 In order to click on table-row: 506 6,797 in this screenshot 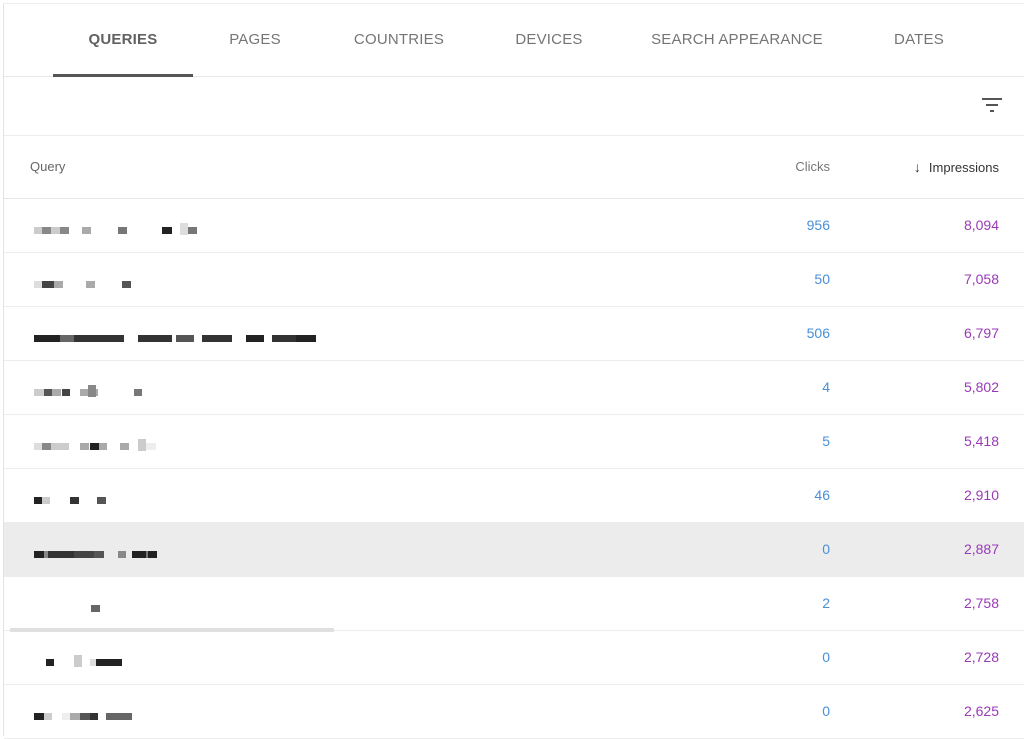, I will do `click(514, 334)`.